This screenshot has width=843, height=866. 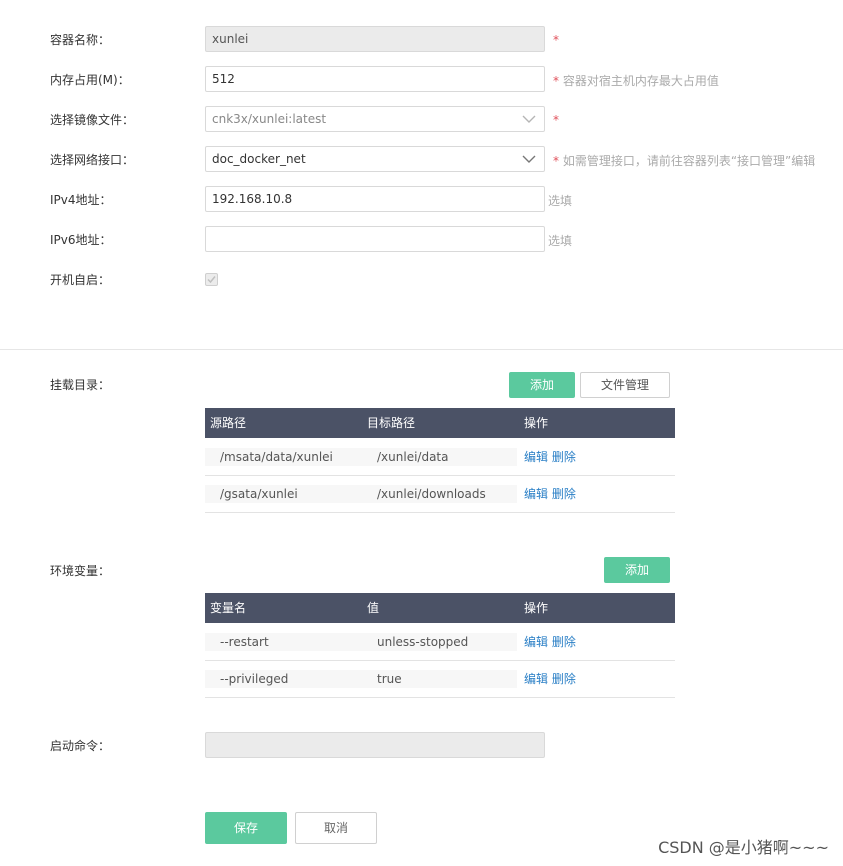 I want to click on cancel-button: 取消, so click(x=336, y=828).